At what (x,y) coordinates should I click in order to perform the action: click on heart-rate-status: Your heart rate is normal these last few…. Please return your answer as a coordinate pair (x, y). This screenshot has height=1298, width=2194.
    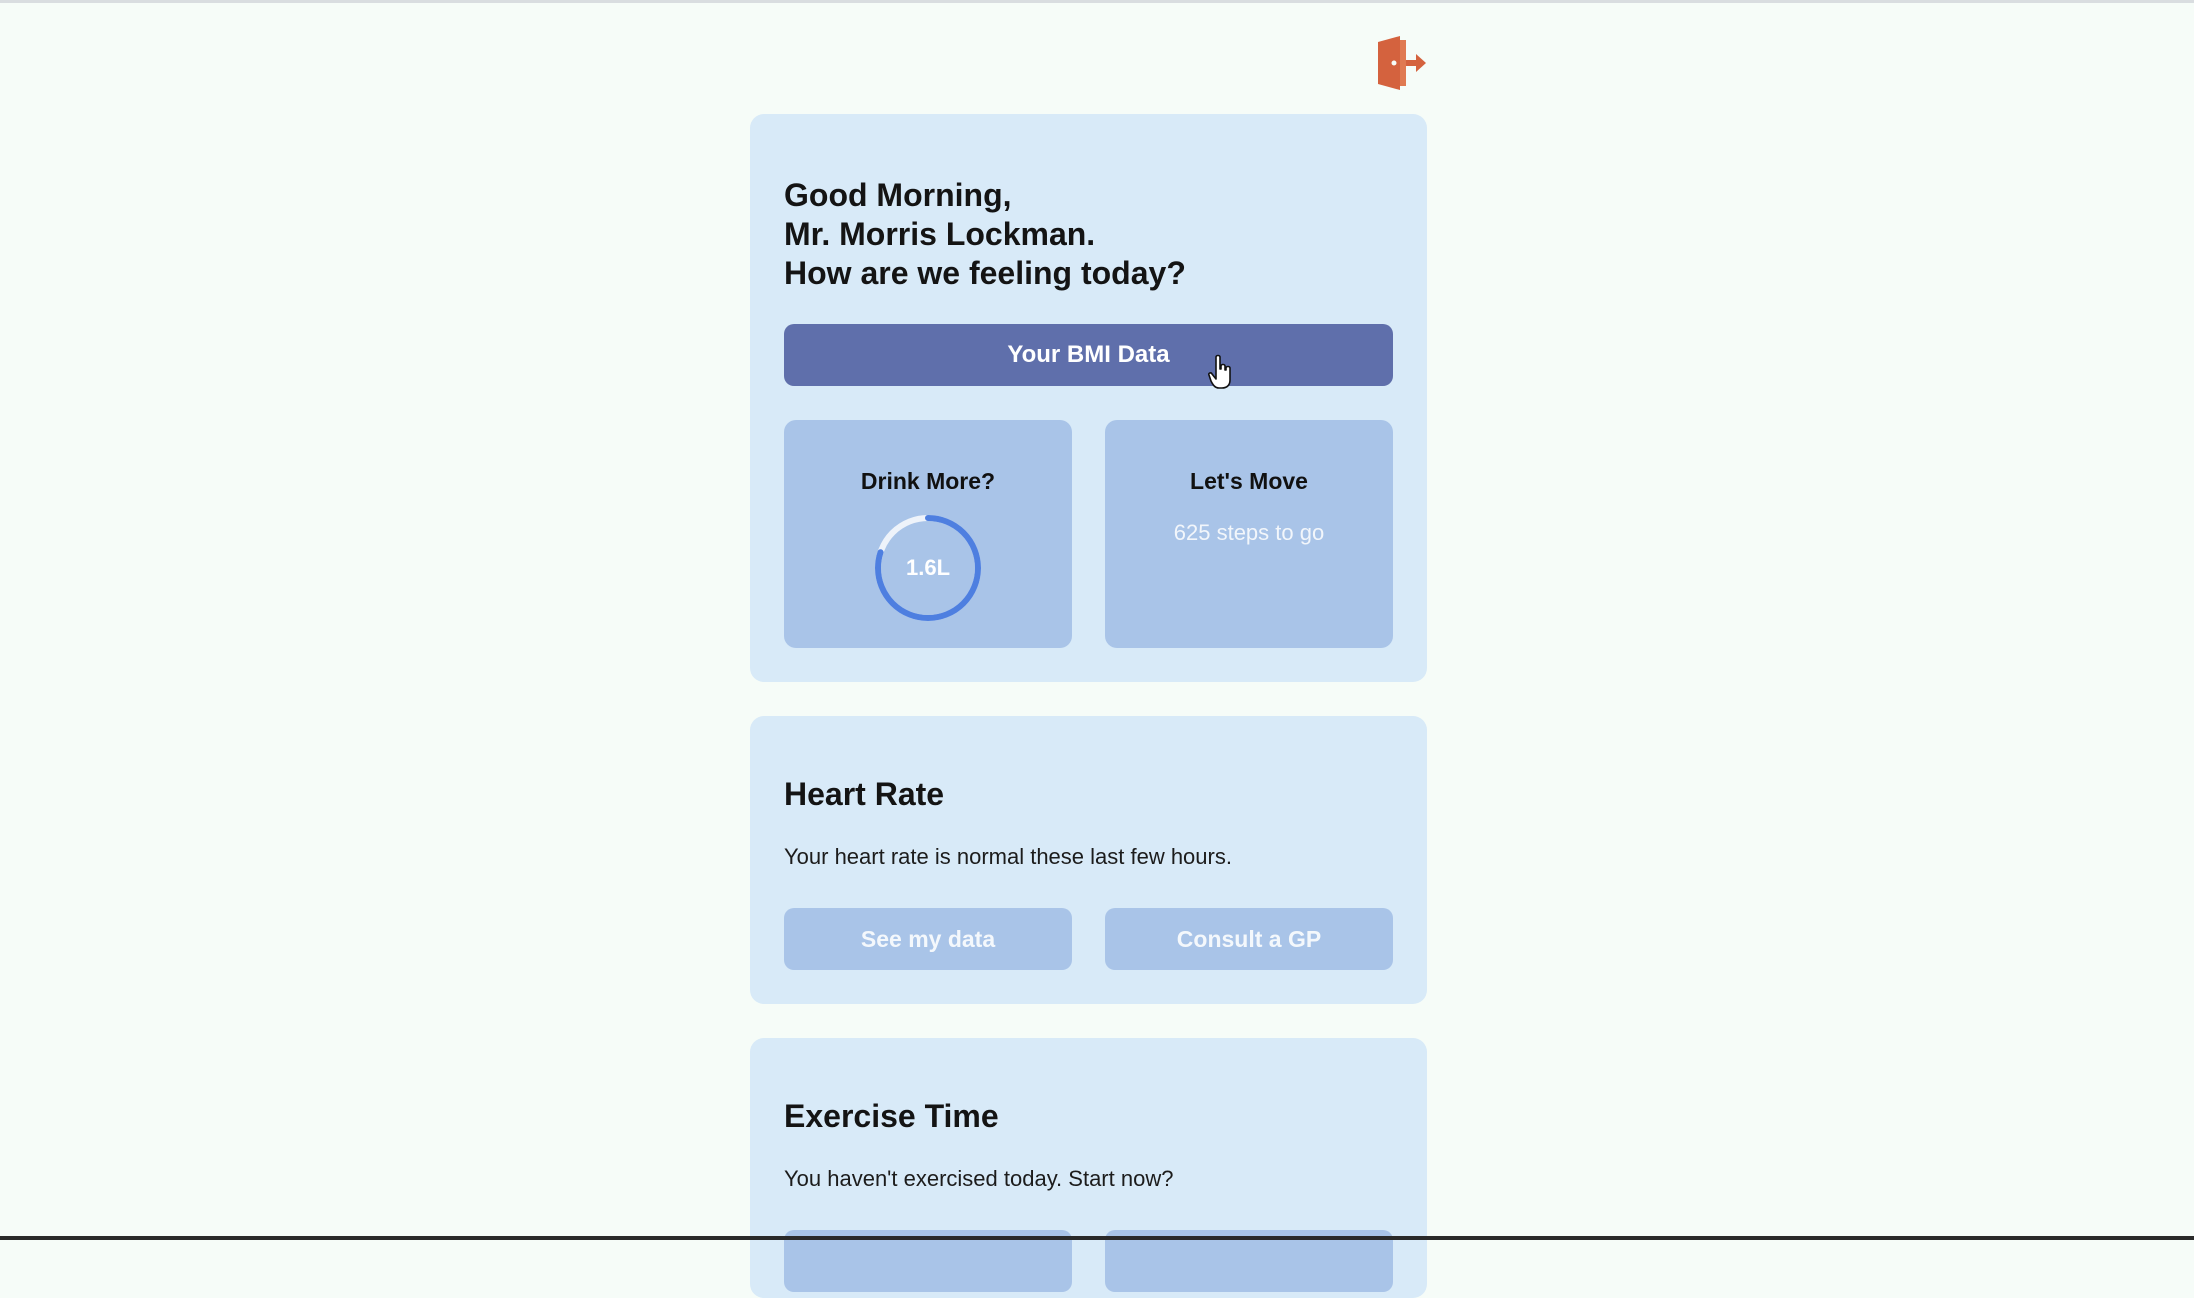
    Looking at the image, I should click on (1008, 856).